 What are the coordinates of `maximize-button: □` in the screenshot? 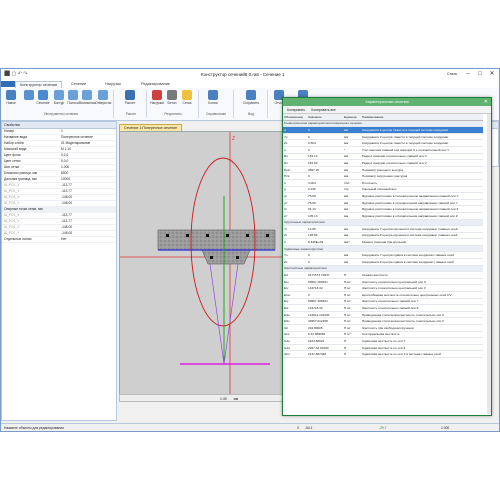 It's located at (480, 74).